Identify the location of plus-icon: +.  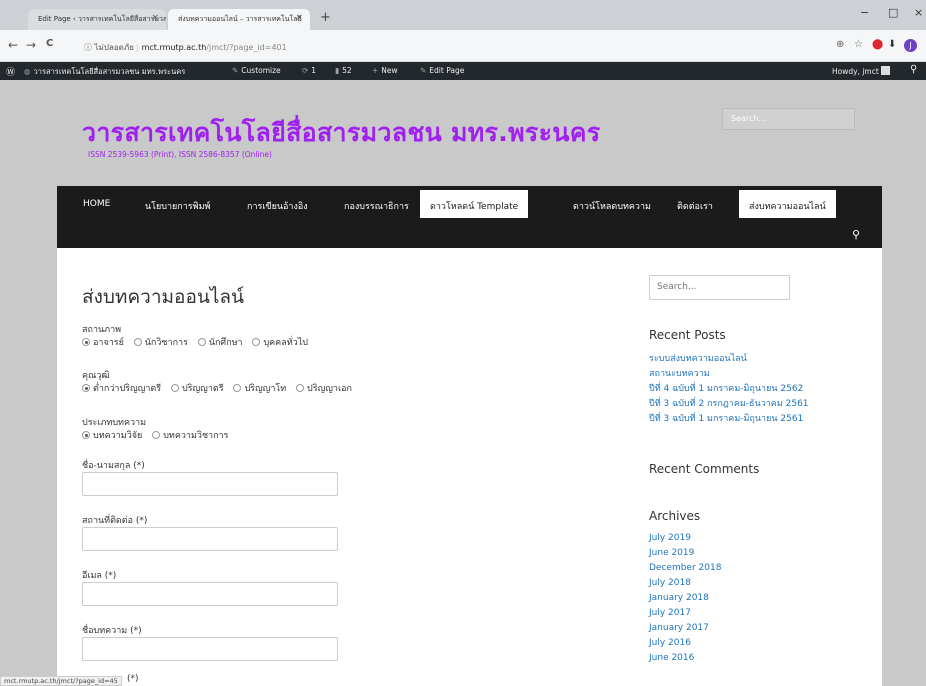
(375, 70).